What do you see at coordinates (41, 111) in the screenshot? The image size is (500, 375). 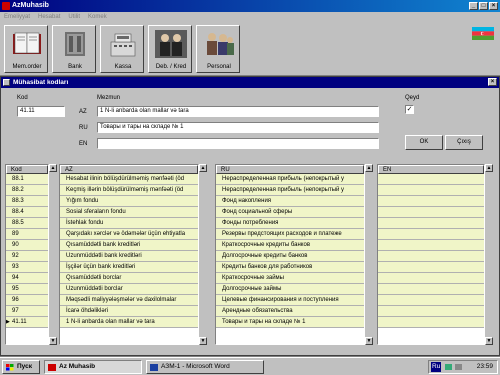 I see `kod-input: 41.11` at bounding box center [41, 111].